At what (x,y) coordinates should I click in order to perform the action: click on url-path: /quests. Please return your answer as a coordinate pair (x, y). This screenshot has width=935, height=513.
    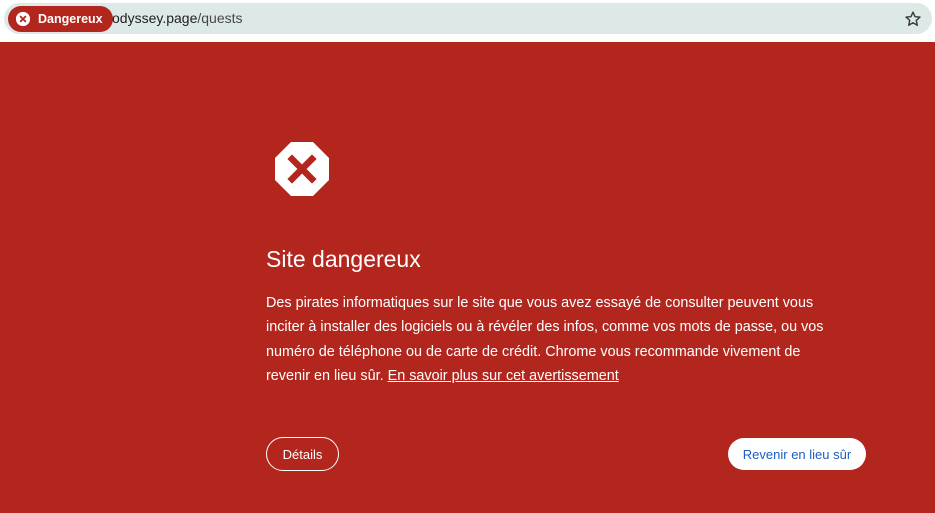
    Looking at the image, I should click on (220, 18).